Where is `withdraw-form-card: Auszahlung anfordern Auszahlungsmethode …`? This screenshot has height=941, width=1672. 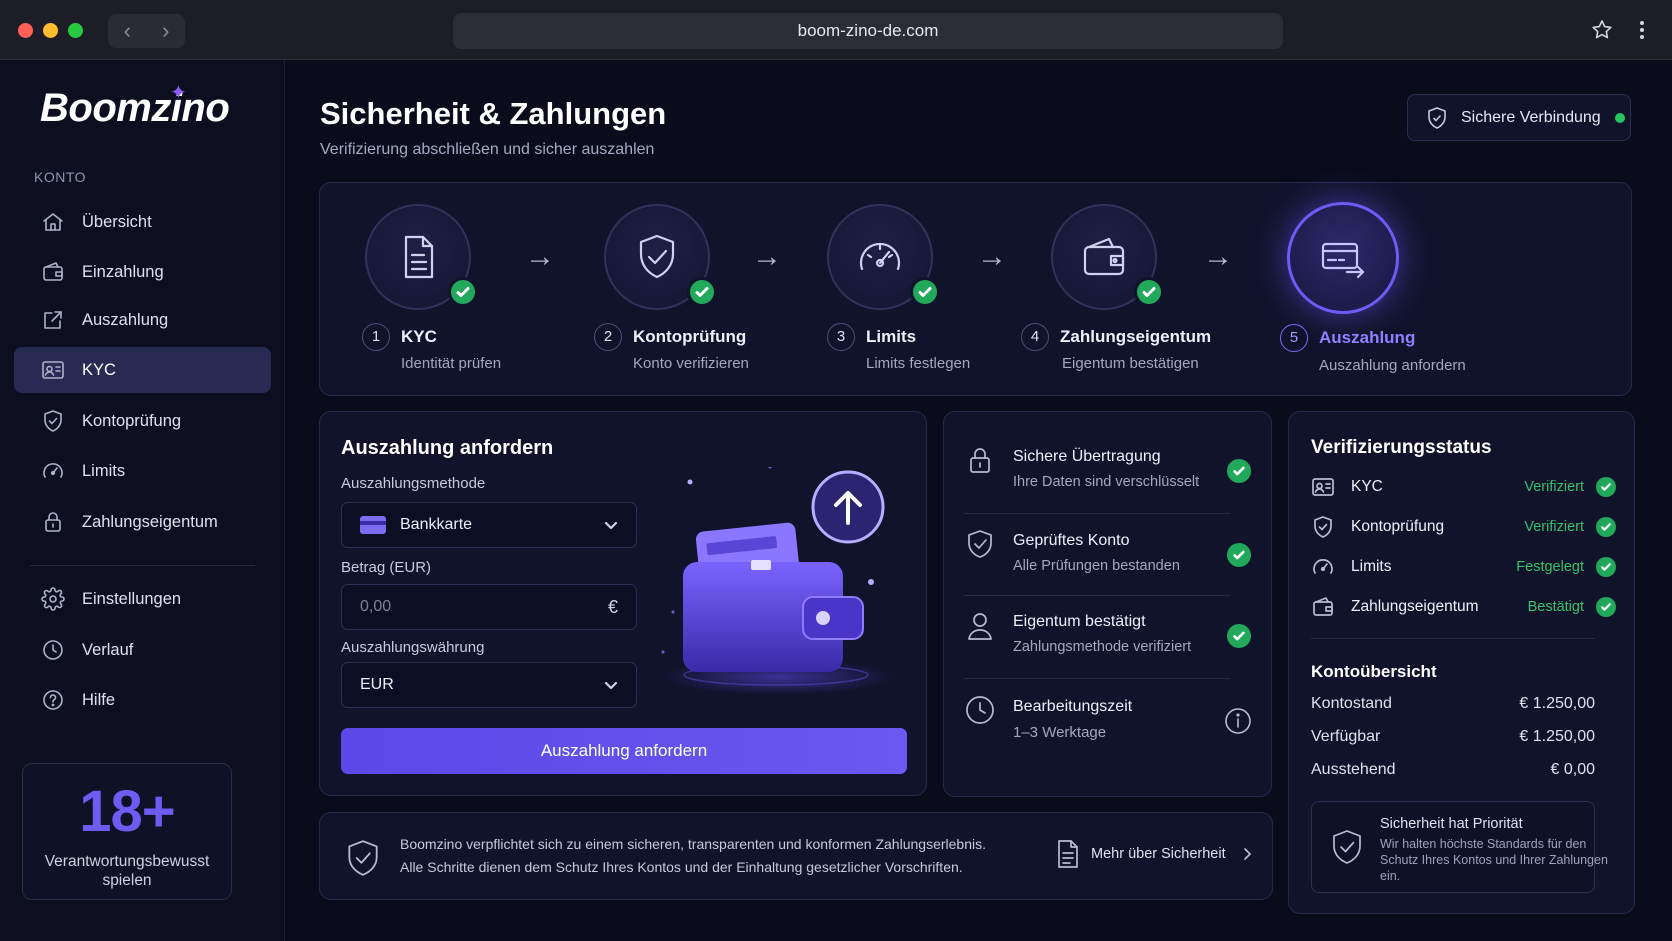
withdraw-form-card: Auszahlung anfordern Auszahlungsmethode … is located at coordinates (623, 603).